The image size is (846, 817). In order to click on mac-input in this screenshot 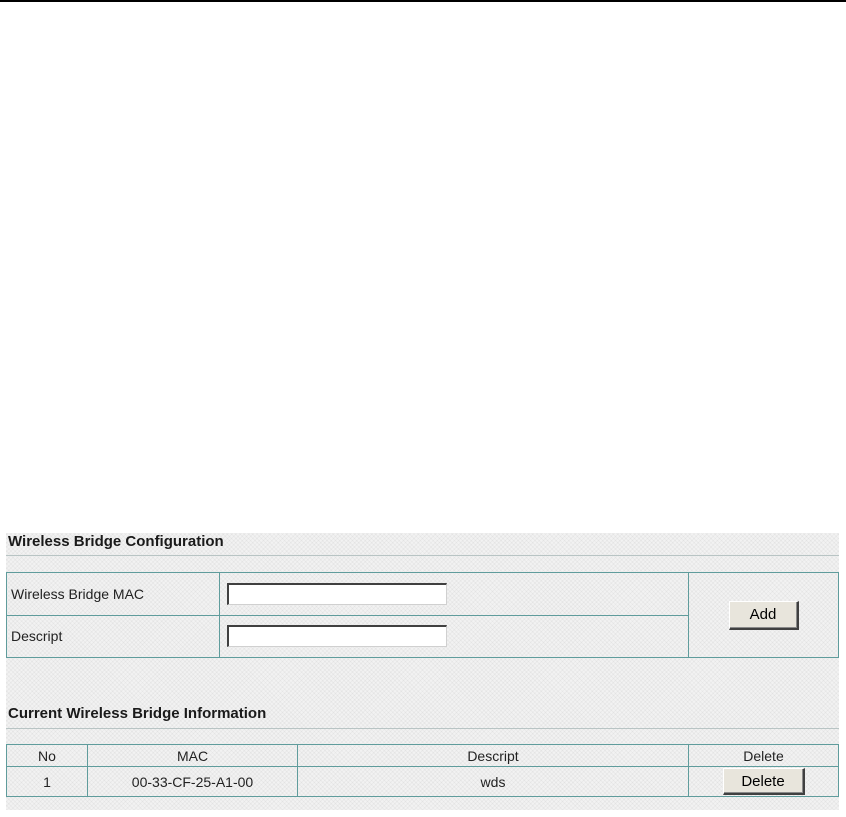, I will do `click(337, 593)`.